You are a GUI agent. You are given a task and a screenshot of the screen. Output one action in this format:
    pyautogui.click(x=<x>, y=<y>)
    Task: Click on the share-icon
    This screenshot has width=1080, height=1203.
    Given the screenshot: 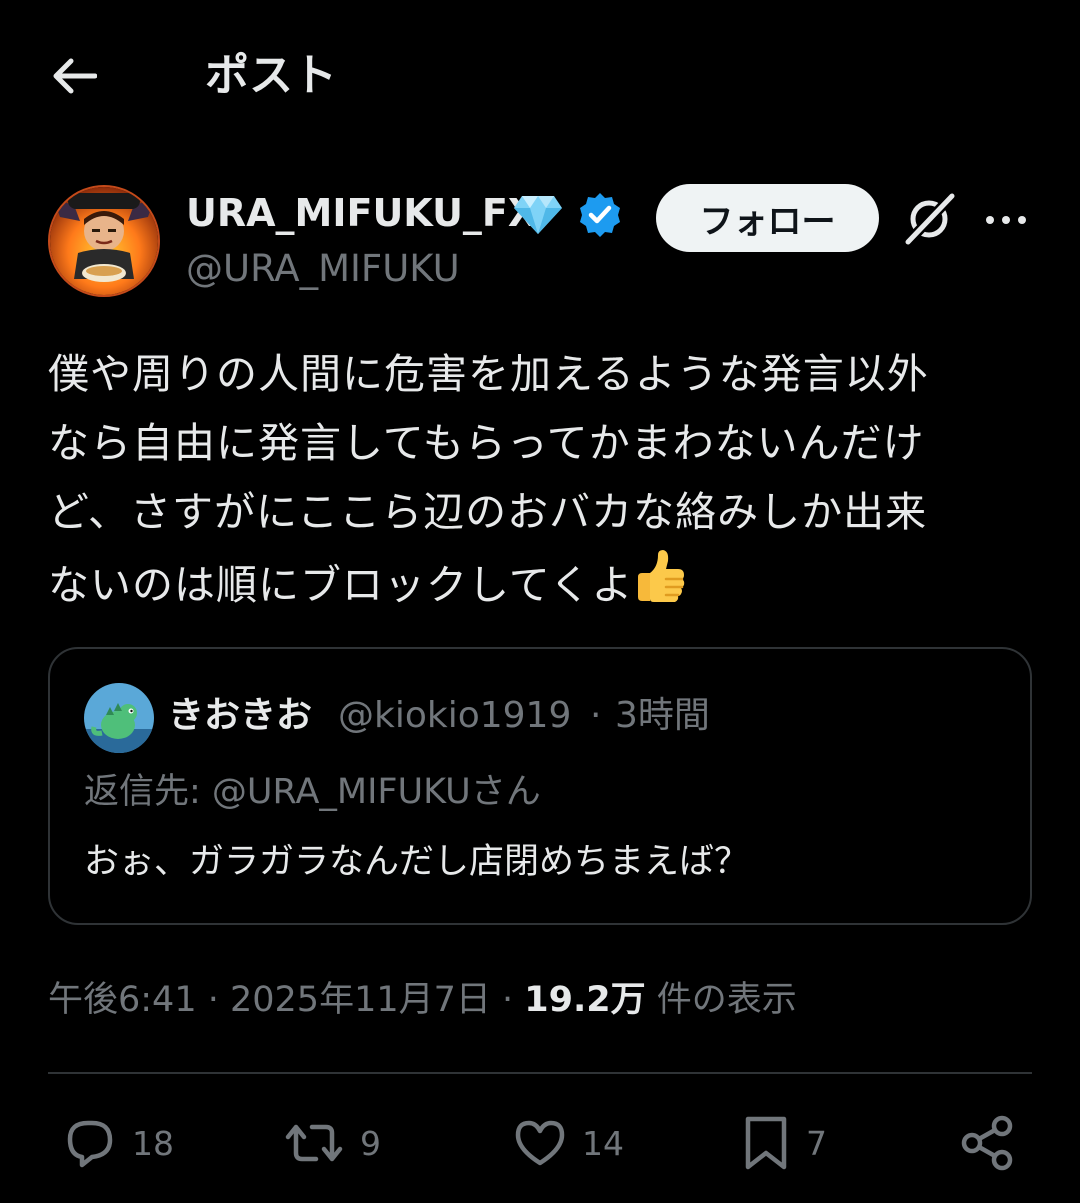 What is the action you would take?
    pyautogui.click(x=987, y=1143)
    